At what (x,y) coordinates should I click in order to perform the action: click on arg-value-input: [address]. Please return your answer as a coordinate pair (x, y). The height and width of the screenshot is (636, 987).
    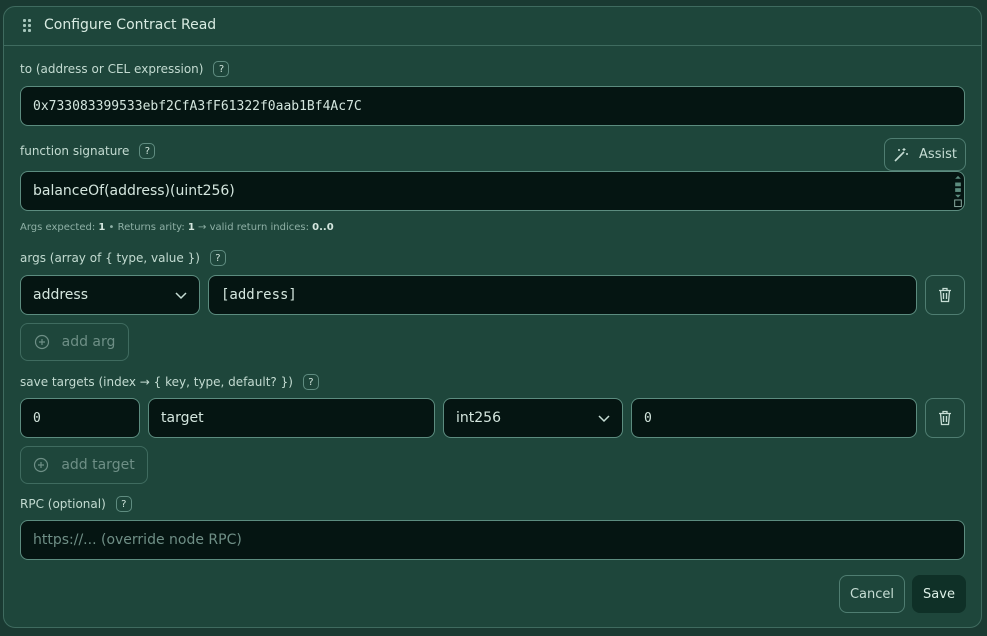
    Looking at the image, I should click on (562, 295).